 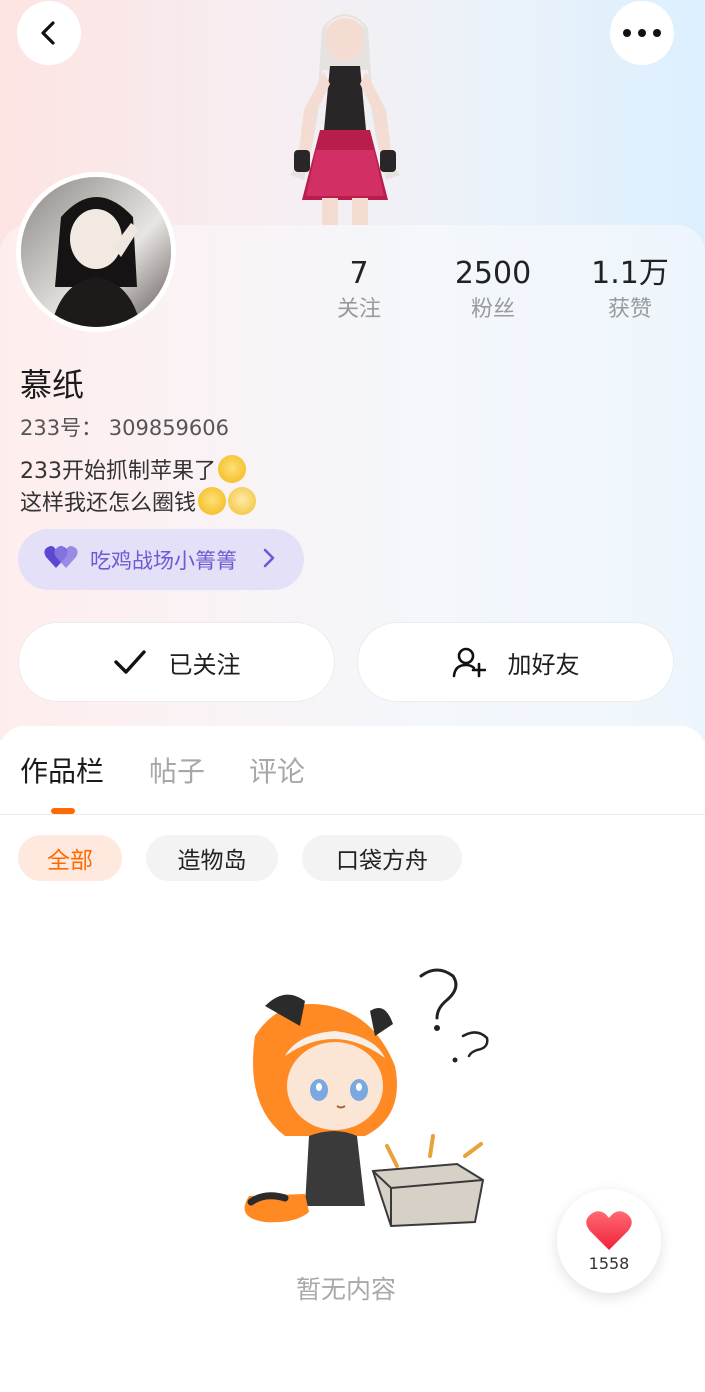 What do you see at coordinates (609, 1230) in the screenshot?
I see `heart-icon` at bounding box center [609, 1230].